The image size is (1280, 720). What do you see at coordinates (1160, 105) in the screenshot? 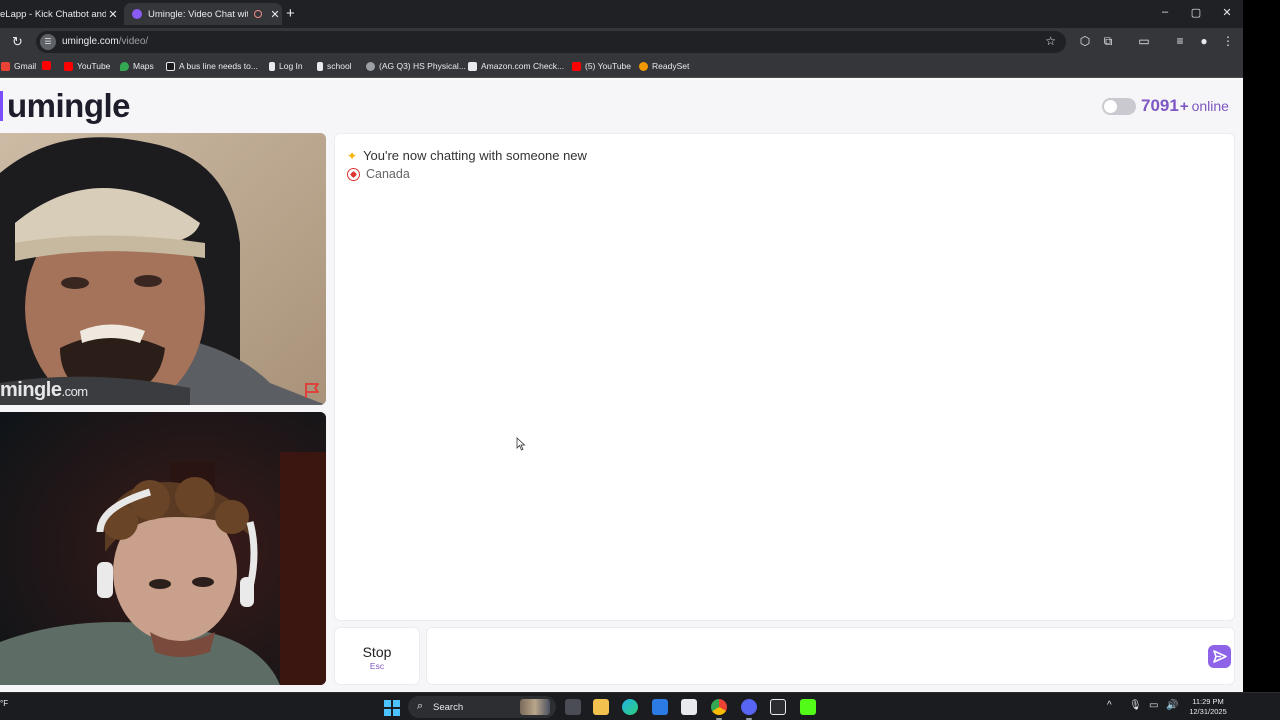
I see `online-count: 7091` at bounding box center [1160, 105].